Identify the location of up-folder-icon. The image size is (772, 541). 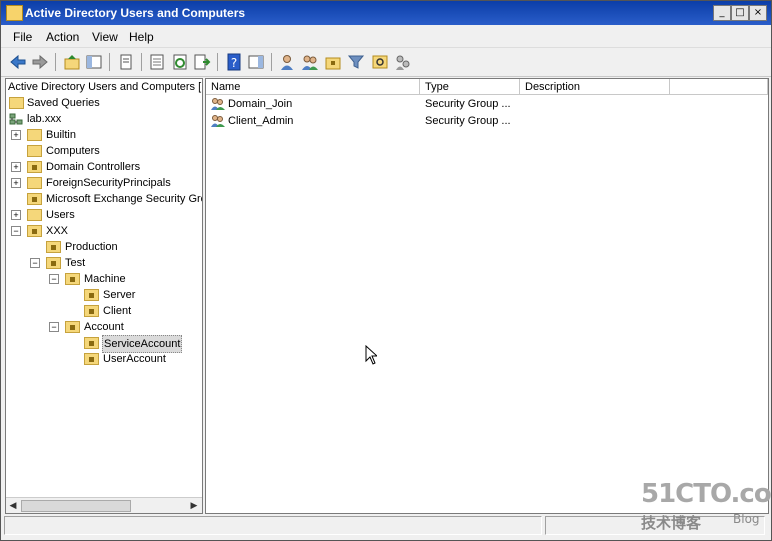
(72, 62).